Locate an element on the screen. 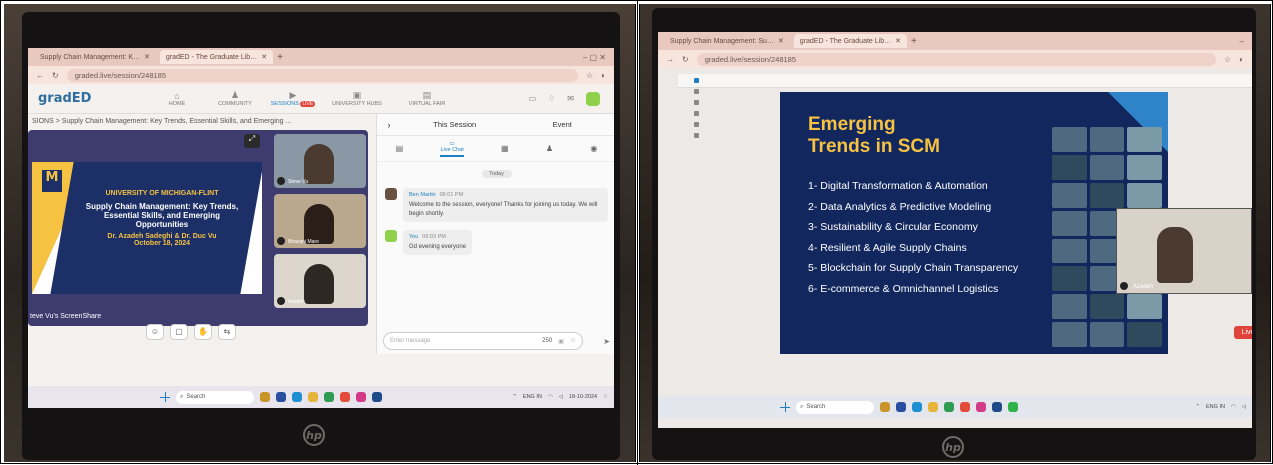  sender-name: Ben Martin is located at coordinates (422, 195).